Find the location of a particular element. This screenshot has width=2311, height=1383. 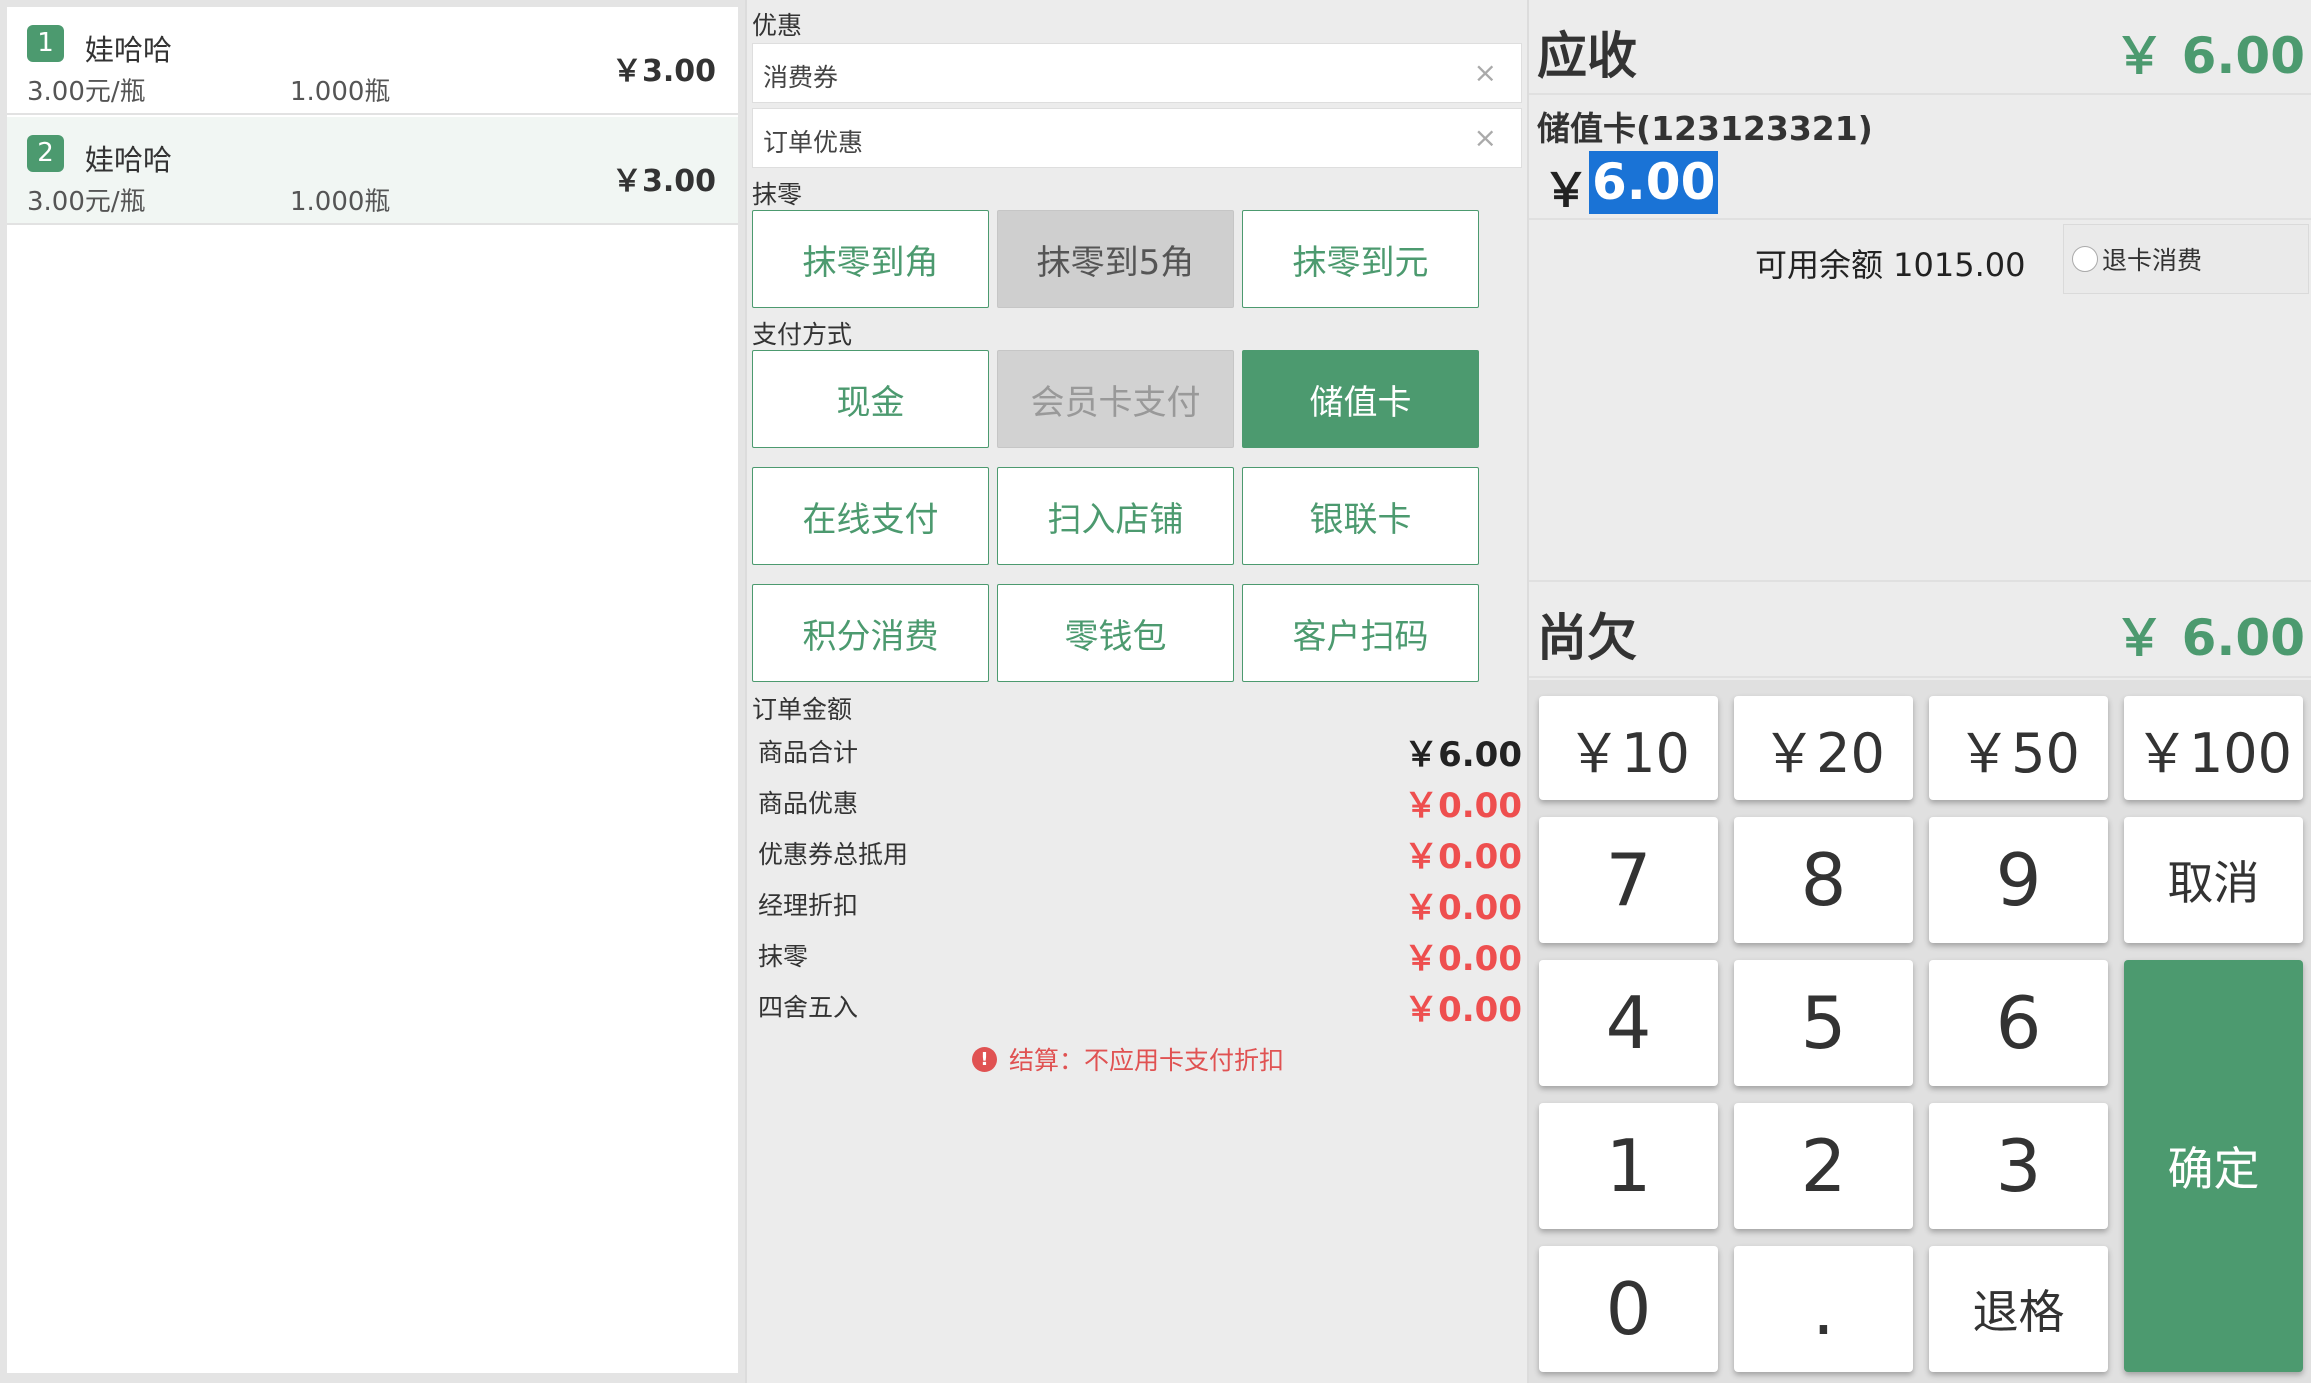

warning-icon: ! is located at coordinates (984, 1059).